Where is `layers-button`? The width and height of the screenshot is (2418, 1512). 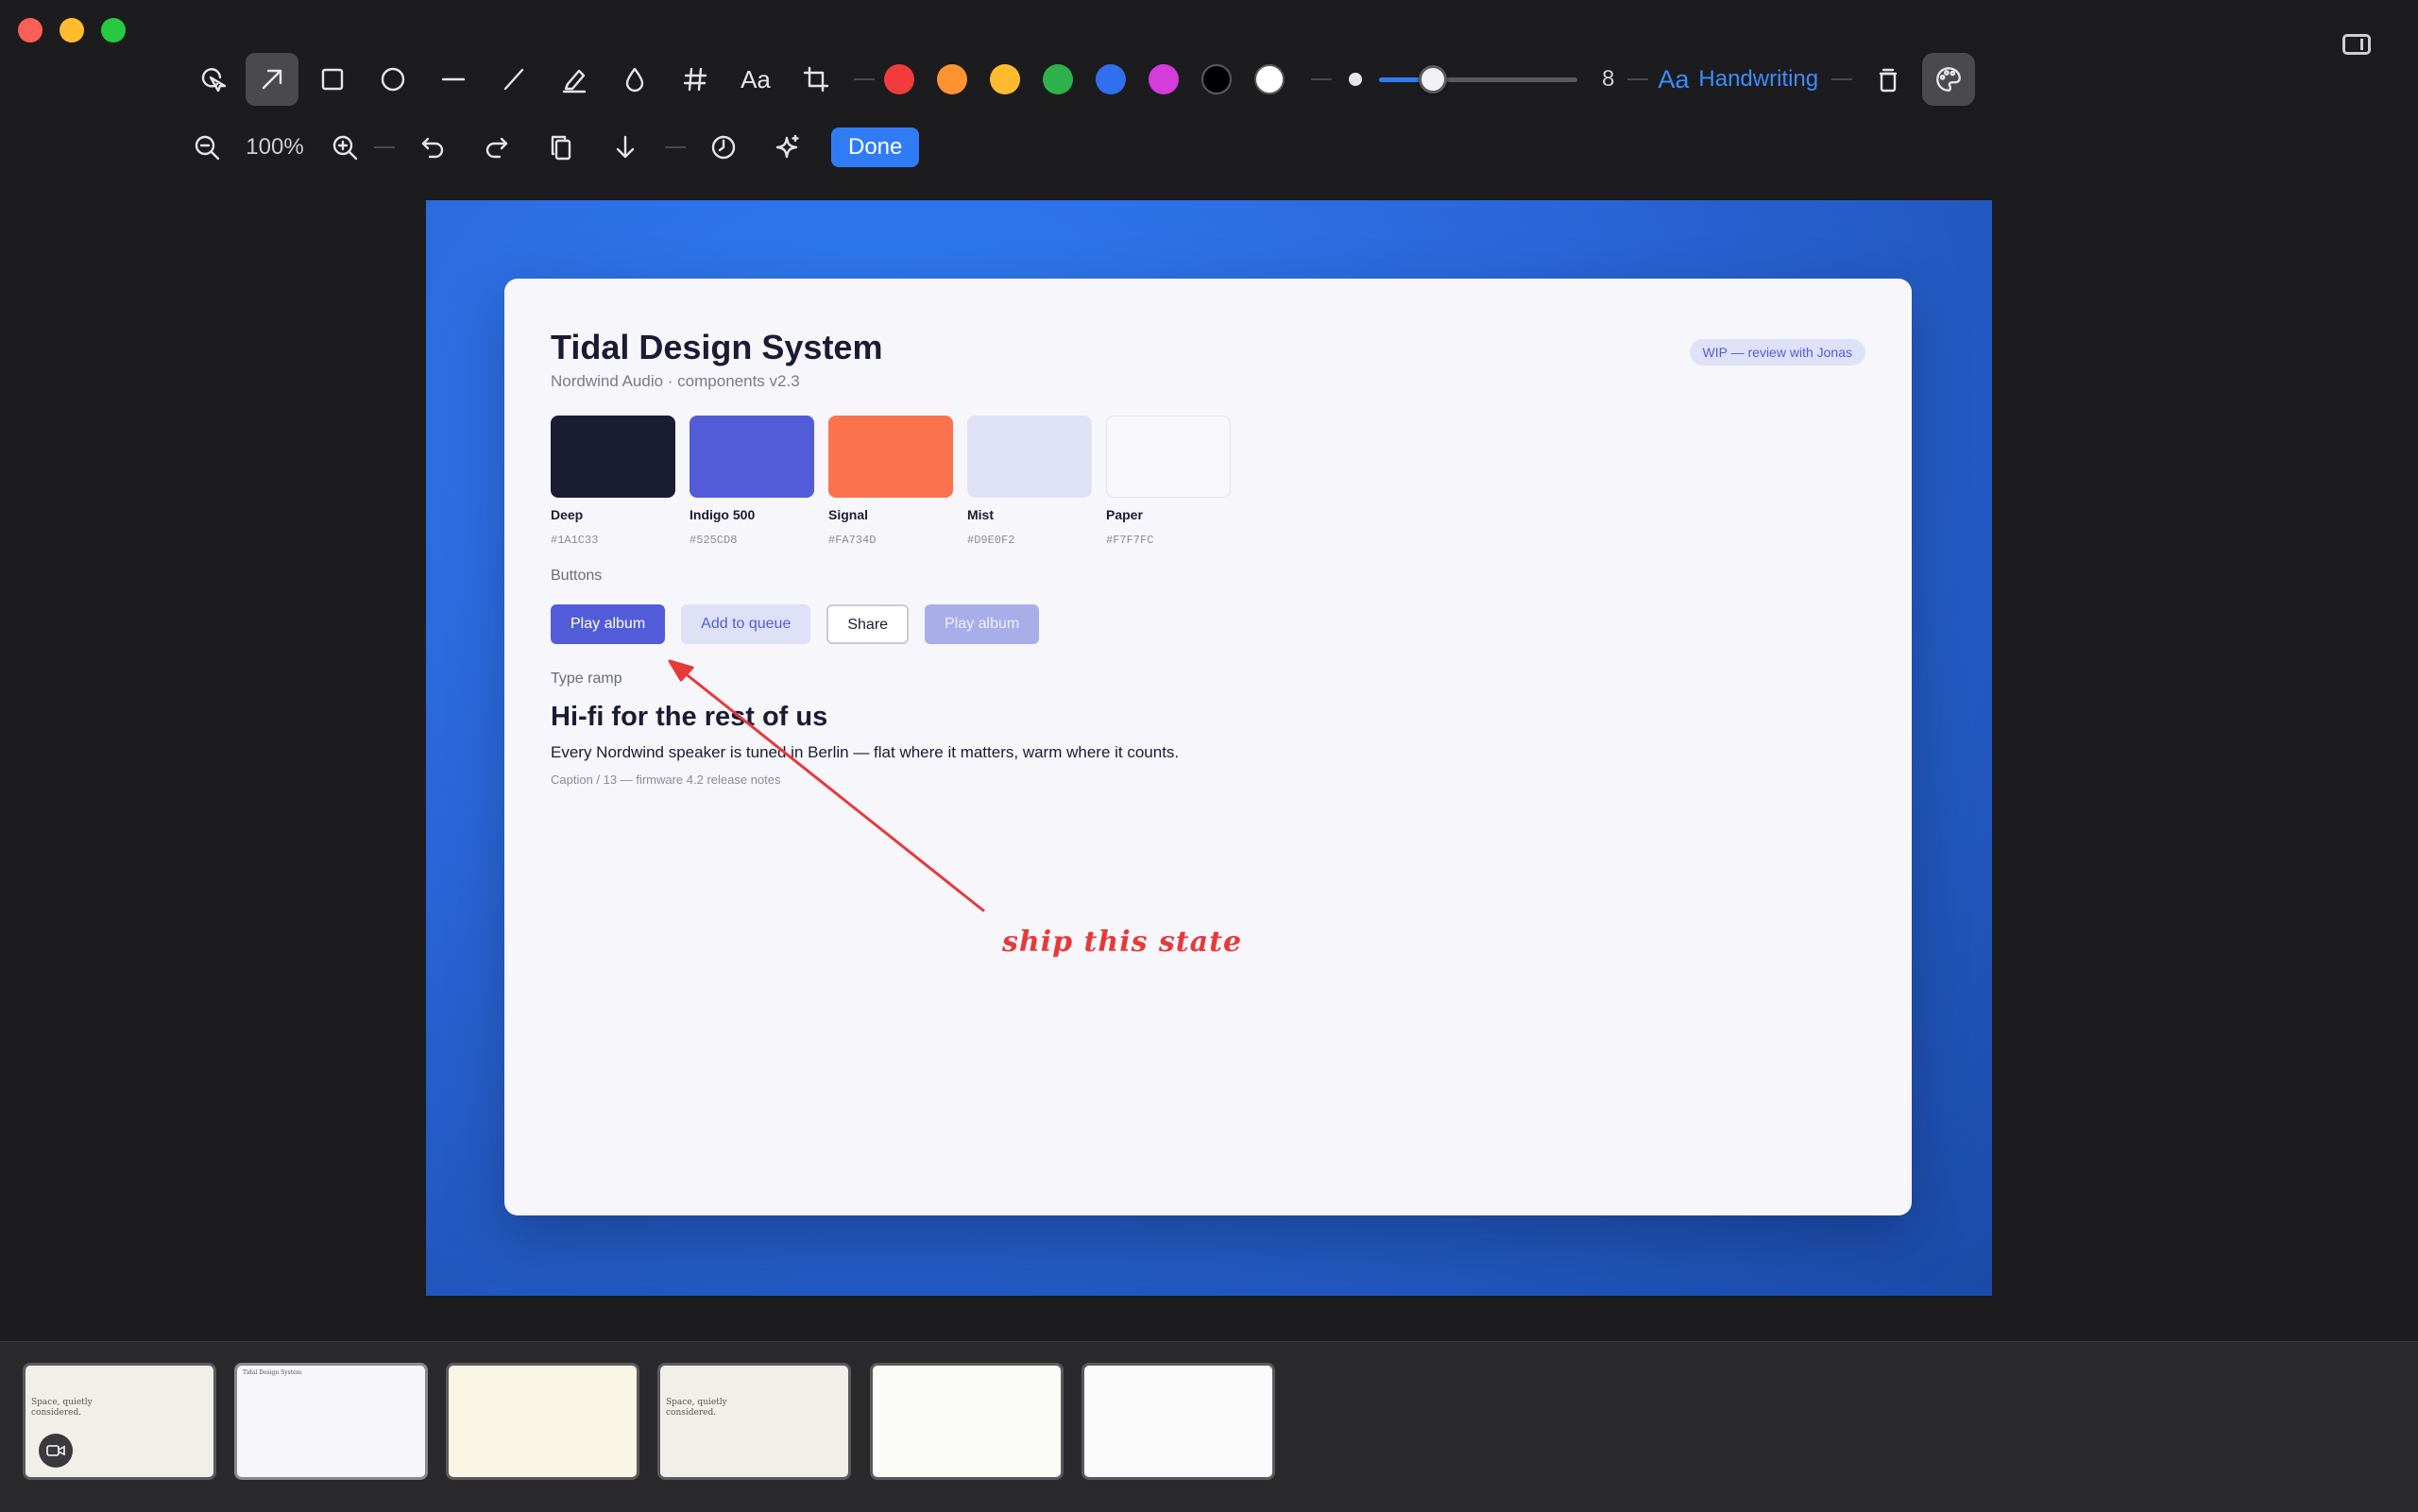 layers-button is located at coordinates (1888, 79).